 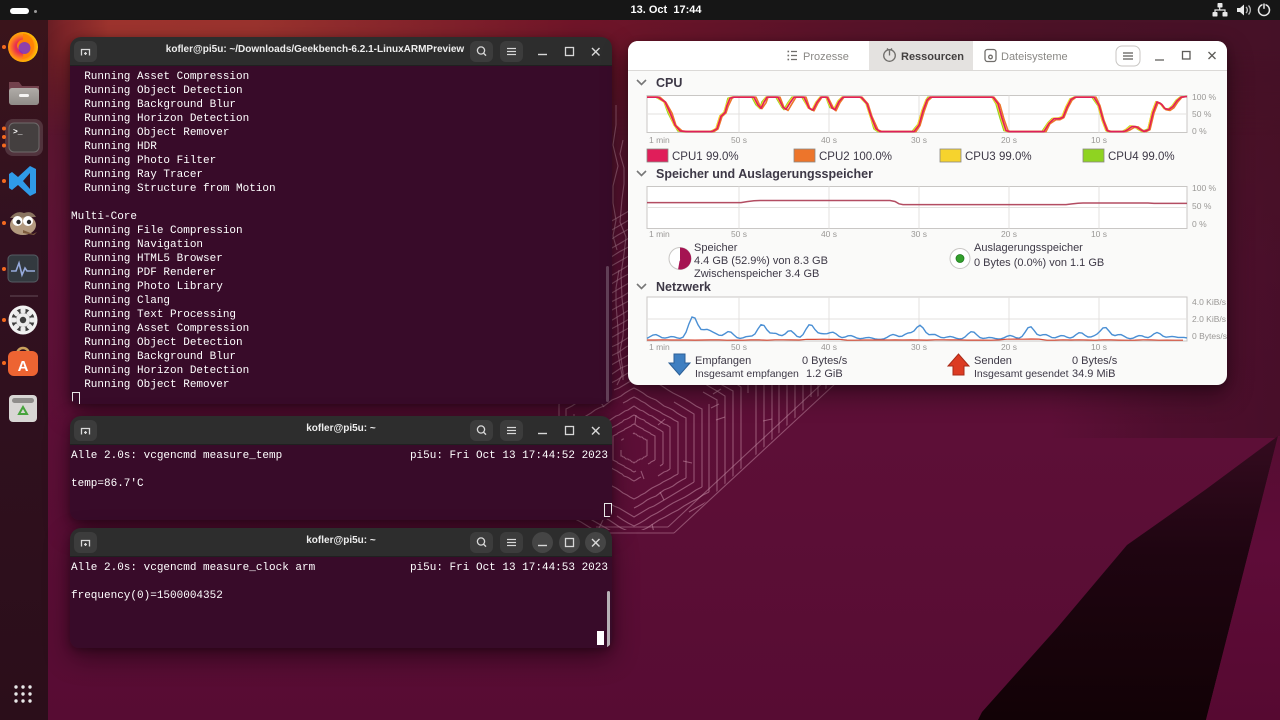 I want to click on svg-text: A, so click(x=23, y=366).